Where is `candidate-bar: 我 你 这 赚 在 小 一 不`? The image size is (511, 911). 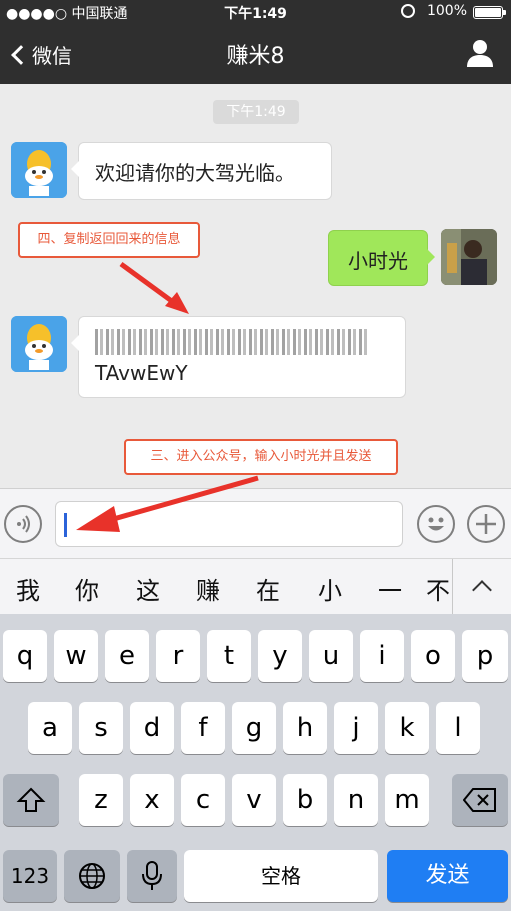 candidate-bar: 我 你 这 赚 在 小 一 不 is located at coordinates (255, 586).